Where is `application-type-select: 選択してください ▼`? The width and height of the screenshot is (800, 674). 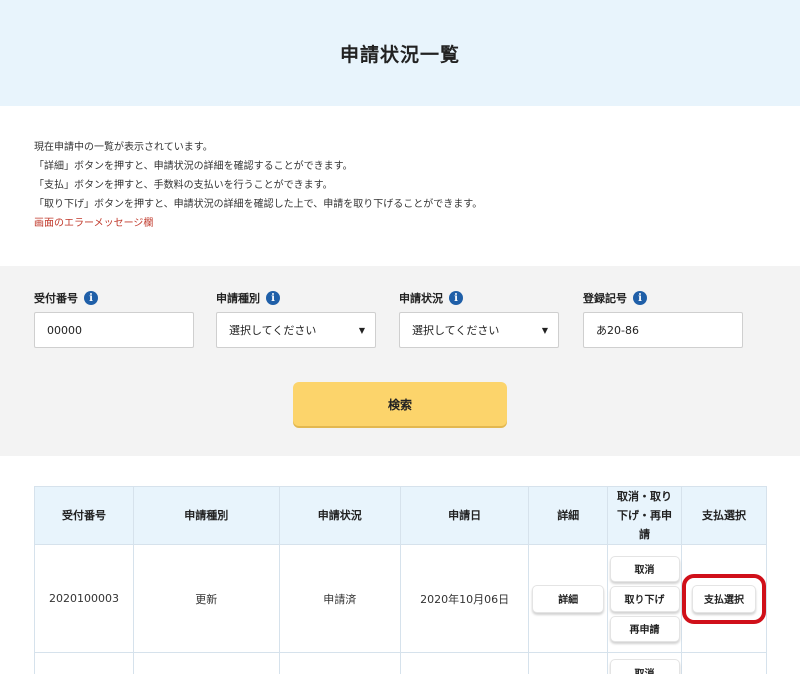
application-type-select: 選択してください ▼ is located at coordinates (296, 330).